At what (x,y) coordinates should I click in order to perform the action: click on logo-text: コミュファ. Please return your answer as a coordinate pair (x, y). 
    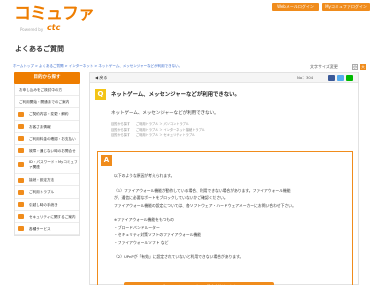
    Looking at the image, I should click on (54, 14).